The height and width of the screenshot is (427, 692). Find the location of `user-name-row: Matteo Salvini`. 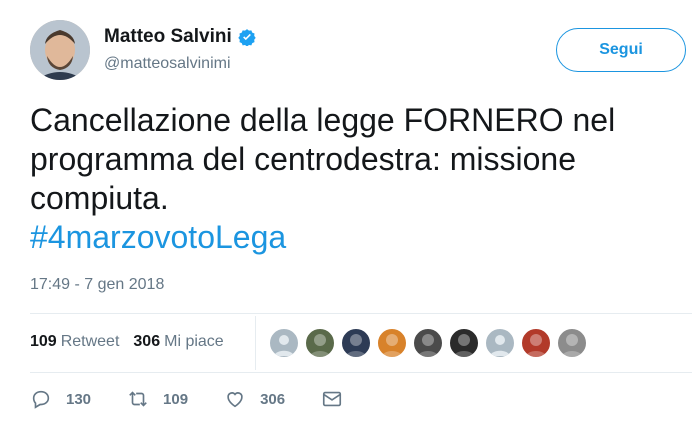

user-name-row: Matteo Salvini is located at coordinates (180, 37).